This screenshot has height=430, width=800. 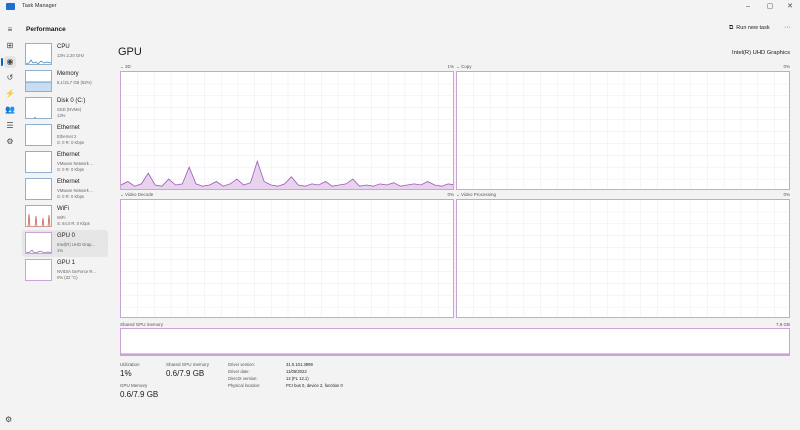 I want to click on device-item-ethernet: Ethernet Ethernet 2 S: 0 R: 0 Kbps, so click(x=65, y=135).